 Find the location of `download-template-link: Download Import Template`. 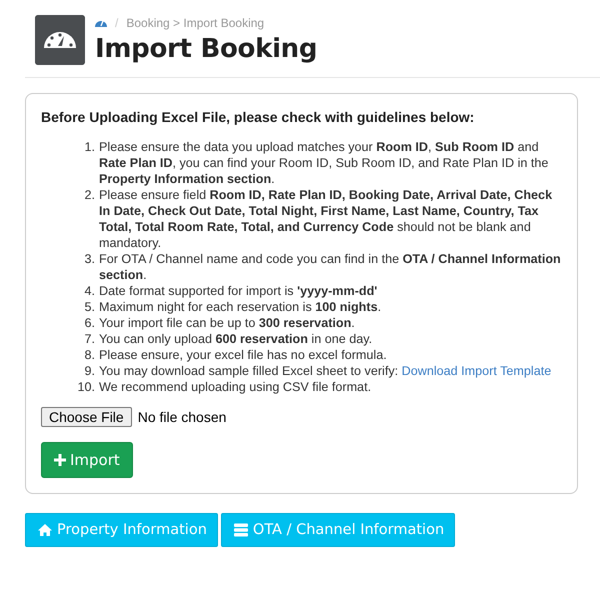

download-template-link: Download Import Template is located at coordinates (477, 371).